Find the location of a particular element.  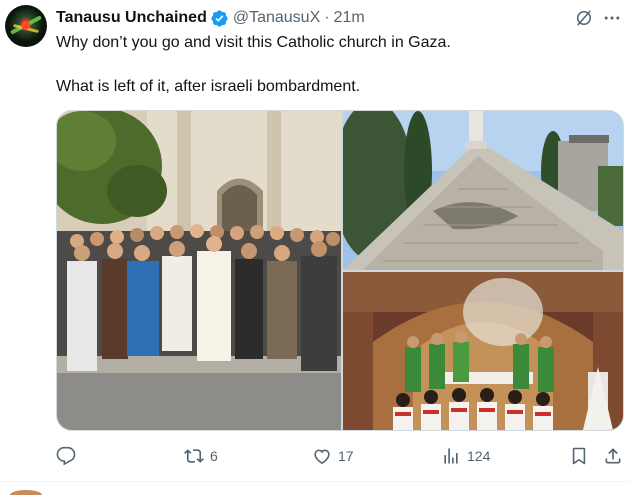

like-button: 17 is located at coordinates (333, 456).